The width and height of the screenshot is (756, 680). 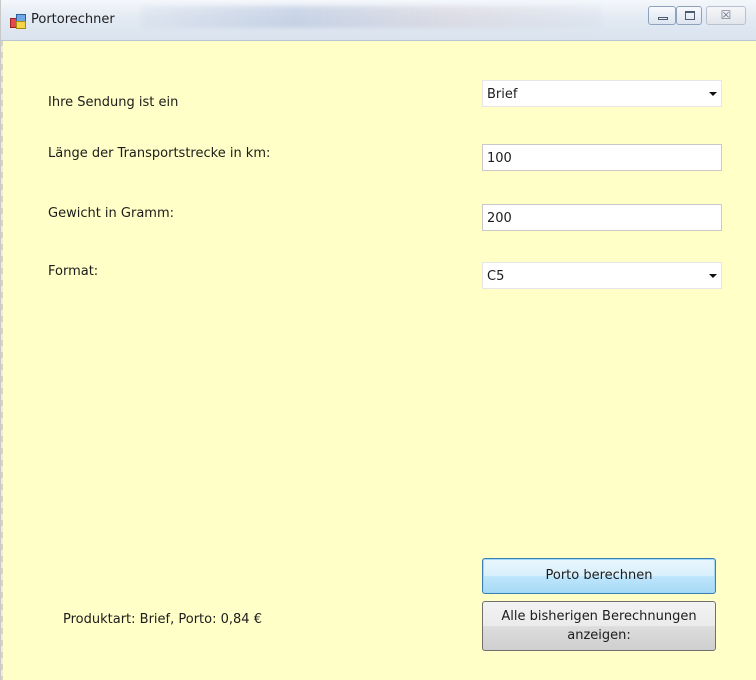 I want to click on app-icon, so click(x=18, y=21).